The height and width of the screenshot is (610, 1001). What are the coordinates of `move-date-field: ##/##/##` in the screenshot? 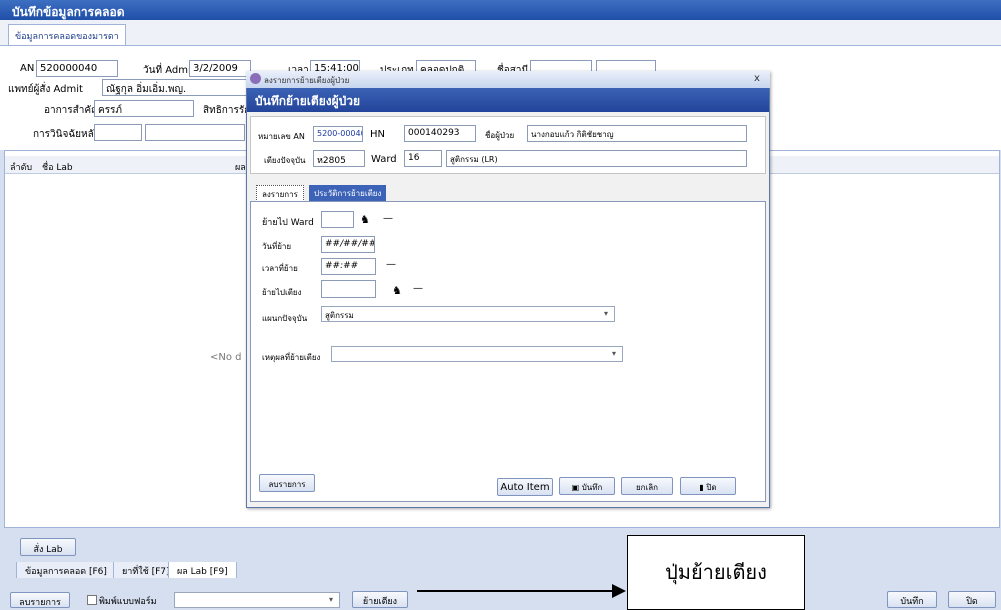 It's located at (348, 244).